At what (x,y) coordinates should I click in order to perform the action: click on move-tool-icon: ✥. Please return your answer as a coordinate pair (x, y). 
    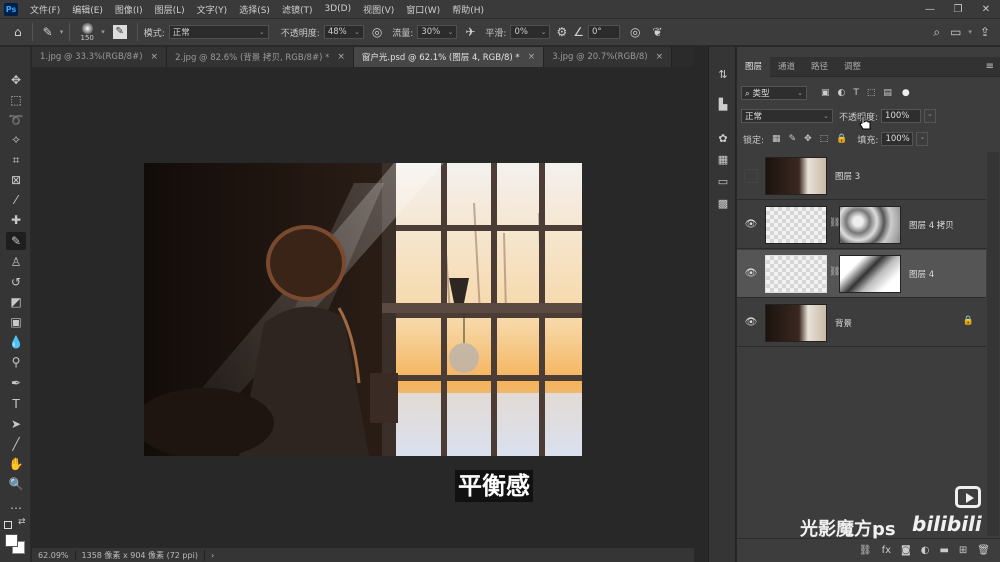
    Looking at the image, I should click on (16, 80).